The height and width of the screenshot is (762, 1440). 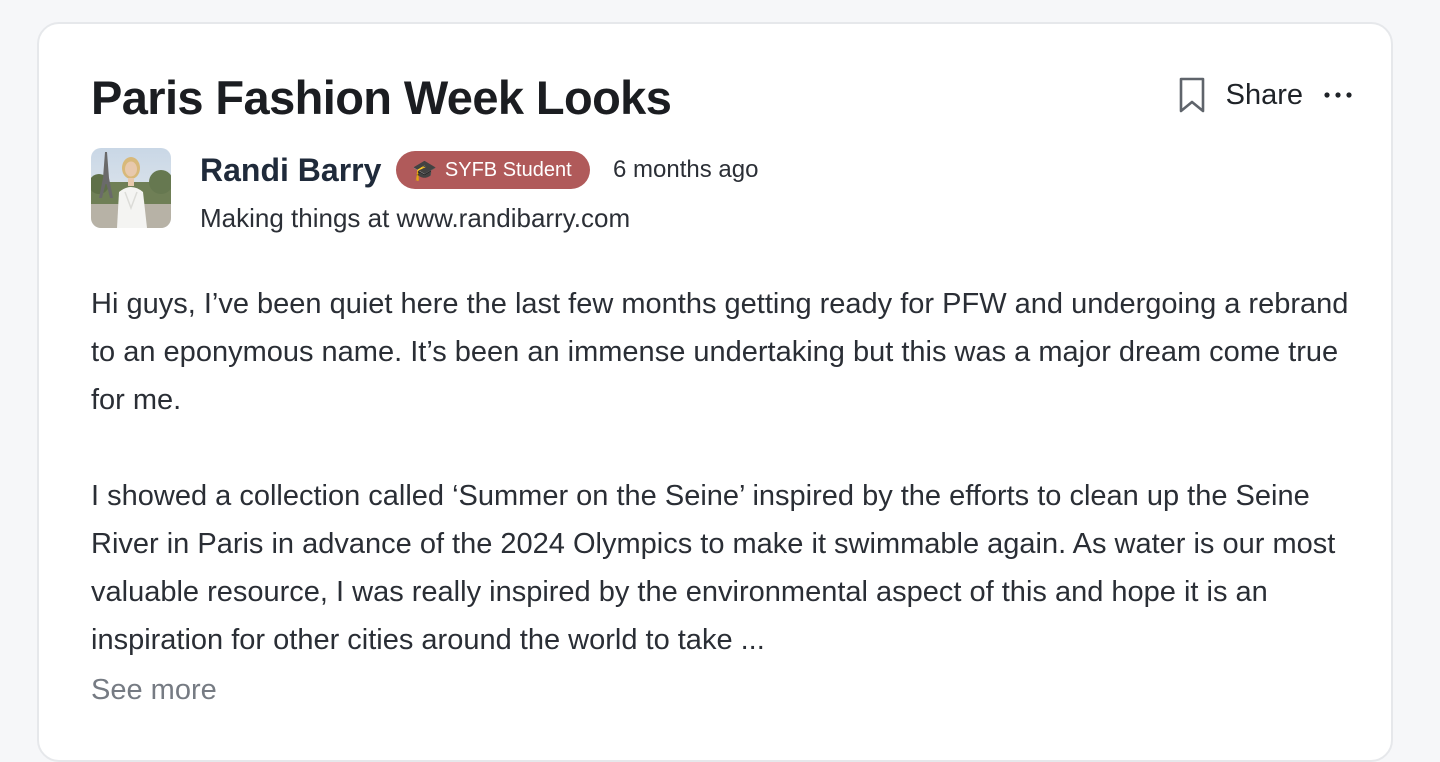 I want to click on post-title: Paris Fashion Week Looks, so click(x=381, y=97).